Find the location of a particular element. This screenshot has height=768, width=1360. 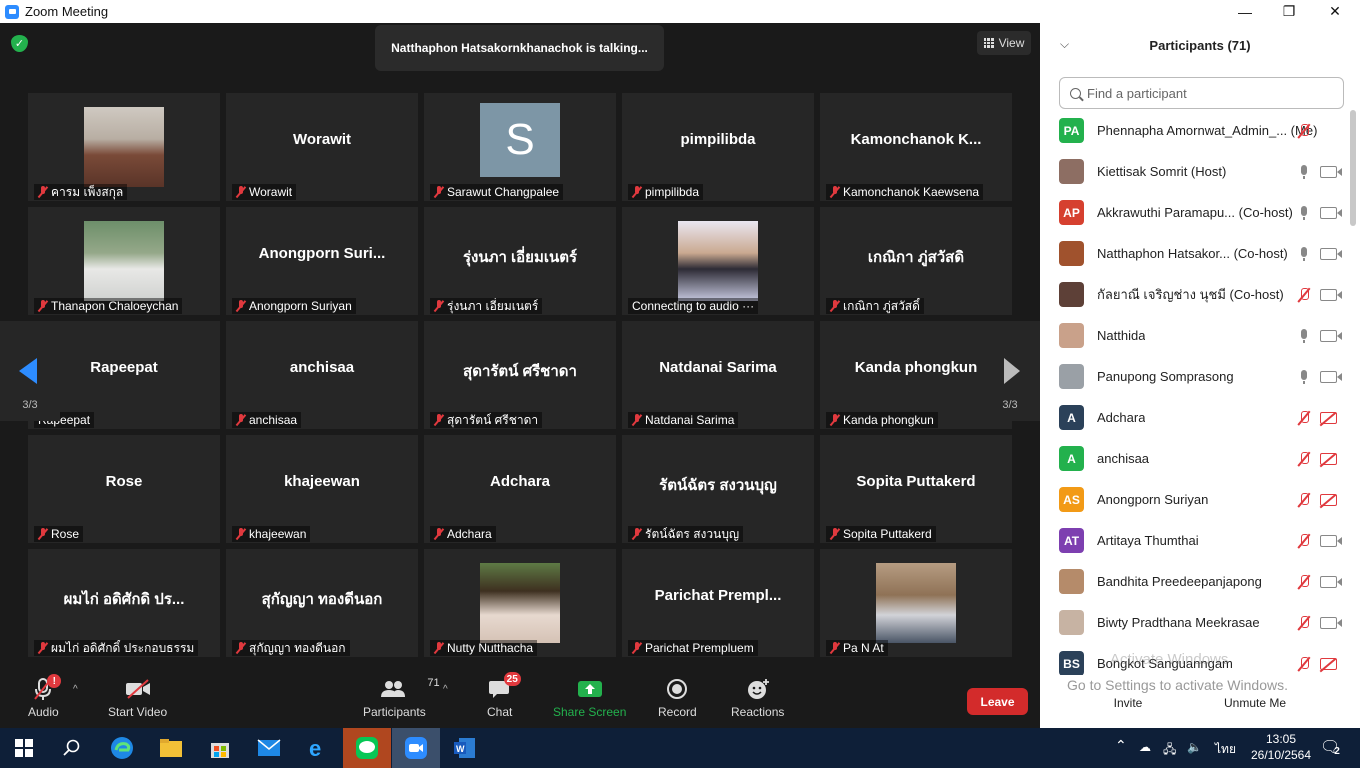

video-tile: Sopita Puttakerd Sopita Puttakerd is located at coordinates (916, 489).